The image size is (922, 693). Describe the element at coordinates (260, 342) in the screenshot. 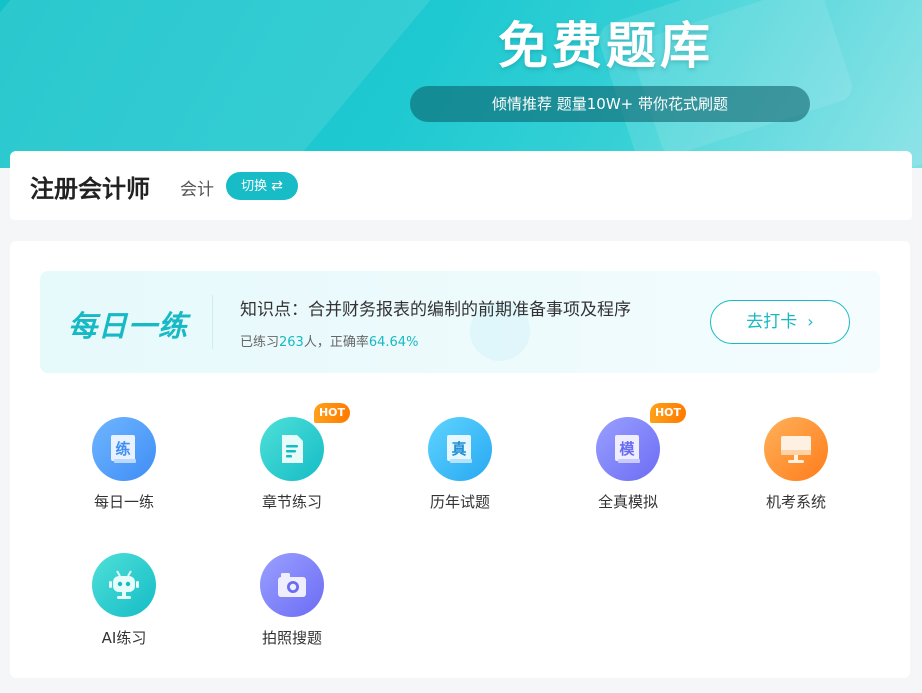

I see `stats-prefix: 已练习` at that location.